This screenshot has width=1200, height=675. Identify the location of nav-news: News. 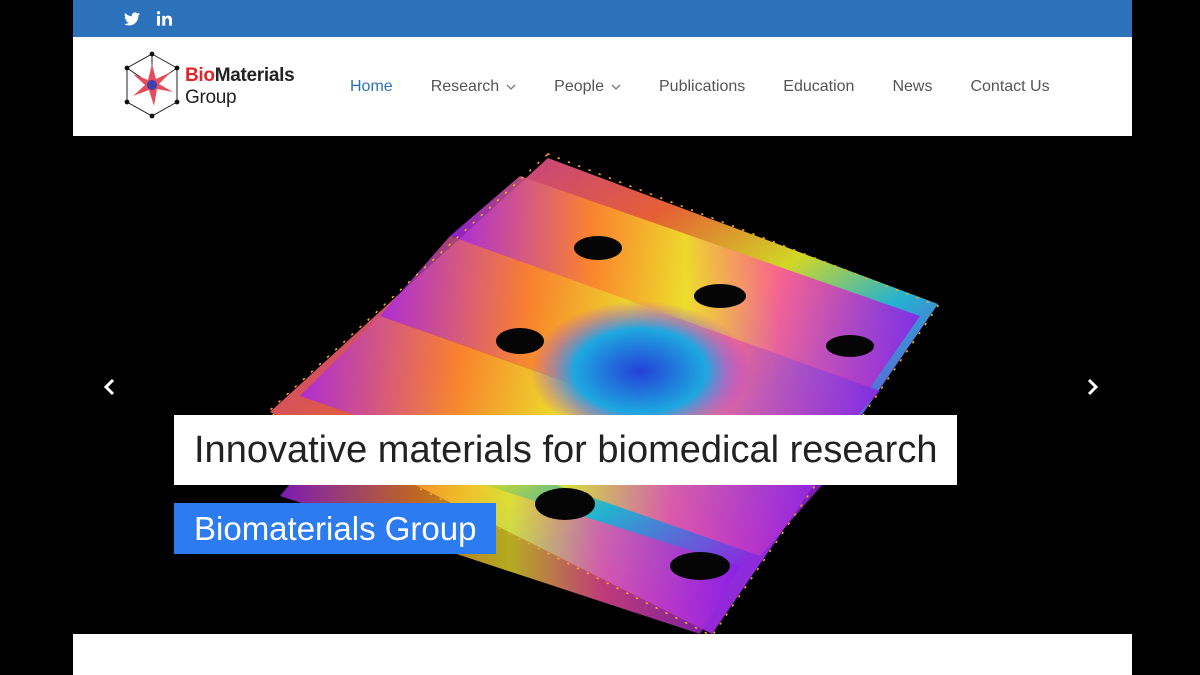
(912, 87).